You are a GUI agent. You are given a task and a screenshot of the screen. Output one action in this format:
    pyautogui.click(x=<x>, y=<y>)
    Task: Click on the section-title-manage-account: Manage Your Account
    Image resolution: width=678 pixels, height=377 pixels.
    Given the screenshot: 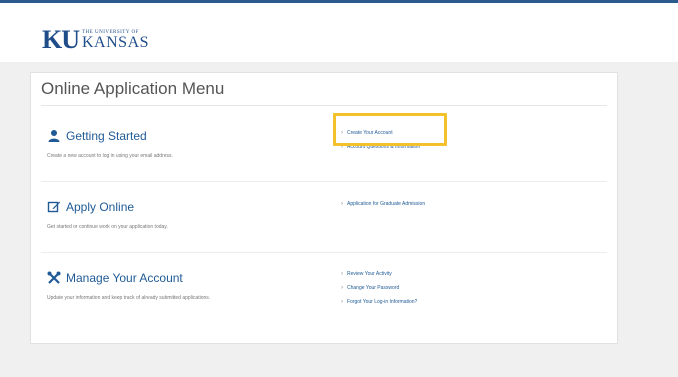 What is the action you would take?
    pyautogui.click(x=124, y=278)
    